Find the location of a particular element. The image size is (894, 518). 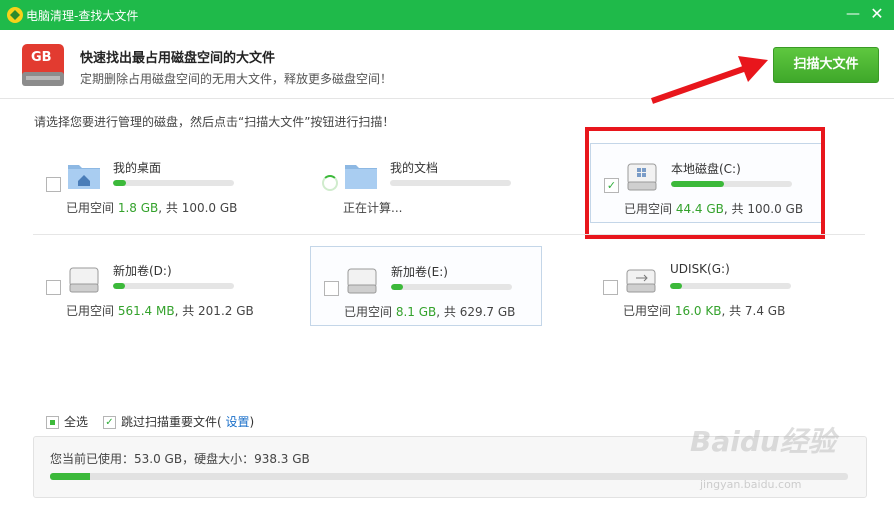

watermark-url: jingyan.baidu.com is located at coordinates (751, 484).